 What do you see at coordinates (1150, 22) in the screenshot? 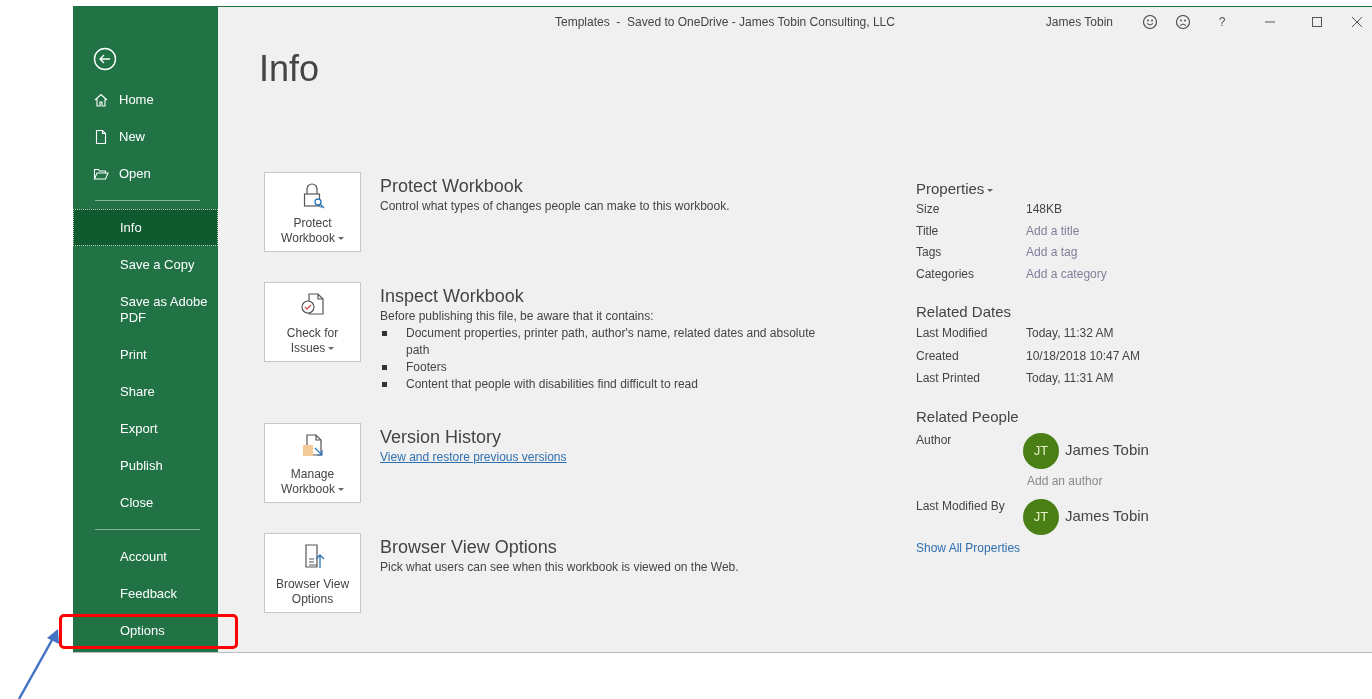
I see `smiley-icon` at bounding box center [1150, 22].